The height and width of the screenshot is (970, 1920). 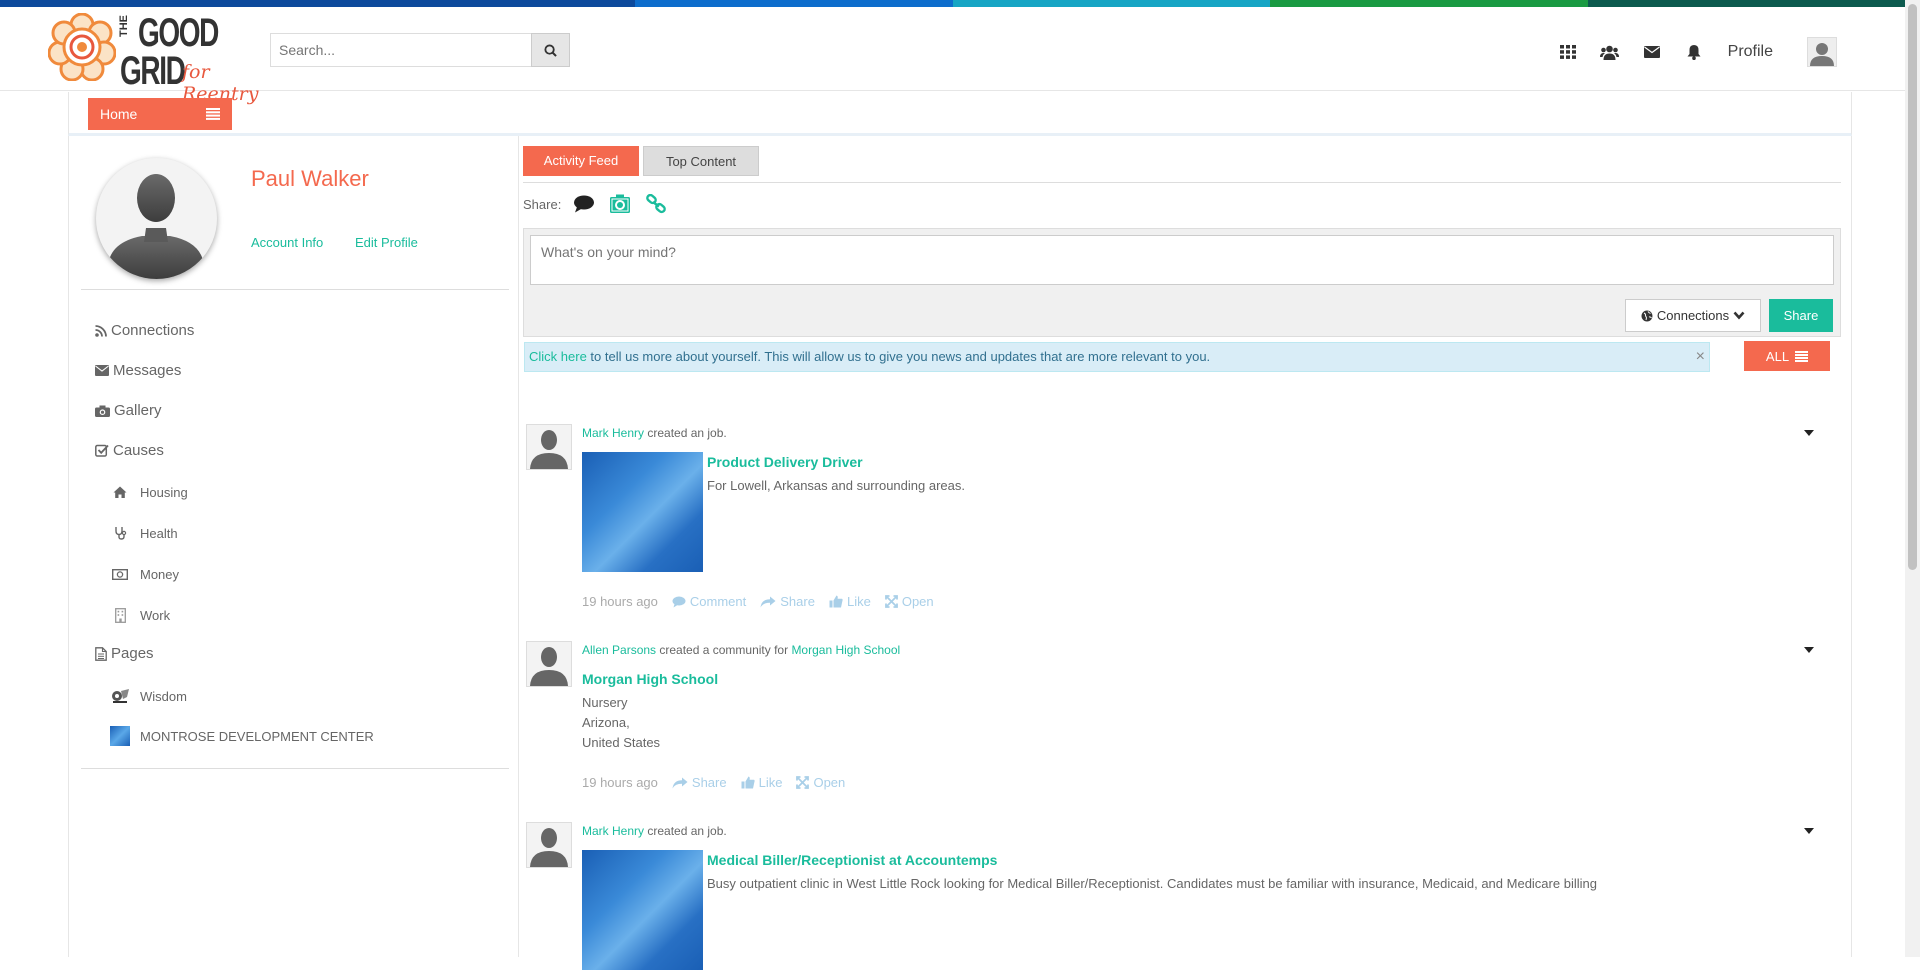 What do you see at coordinates (1610, 52) in the screenshot?
I see `users-icon` at bounding box center [1610, 52].